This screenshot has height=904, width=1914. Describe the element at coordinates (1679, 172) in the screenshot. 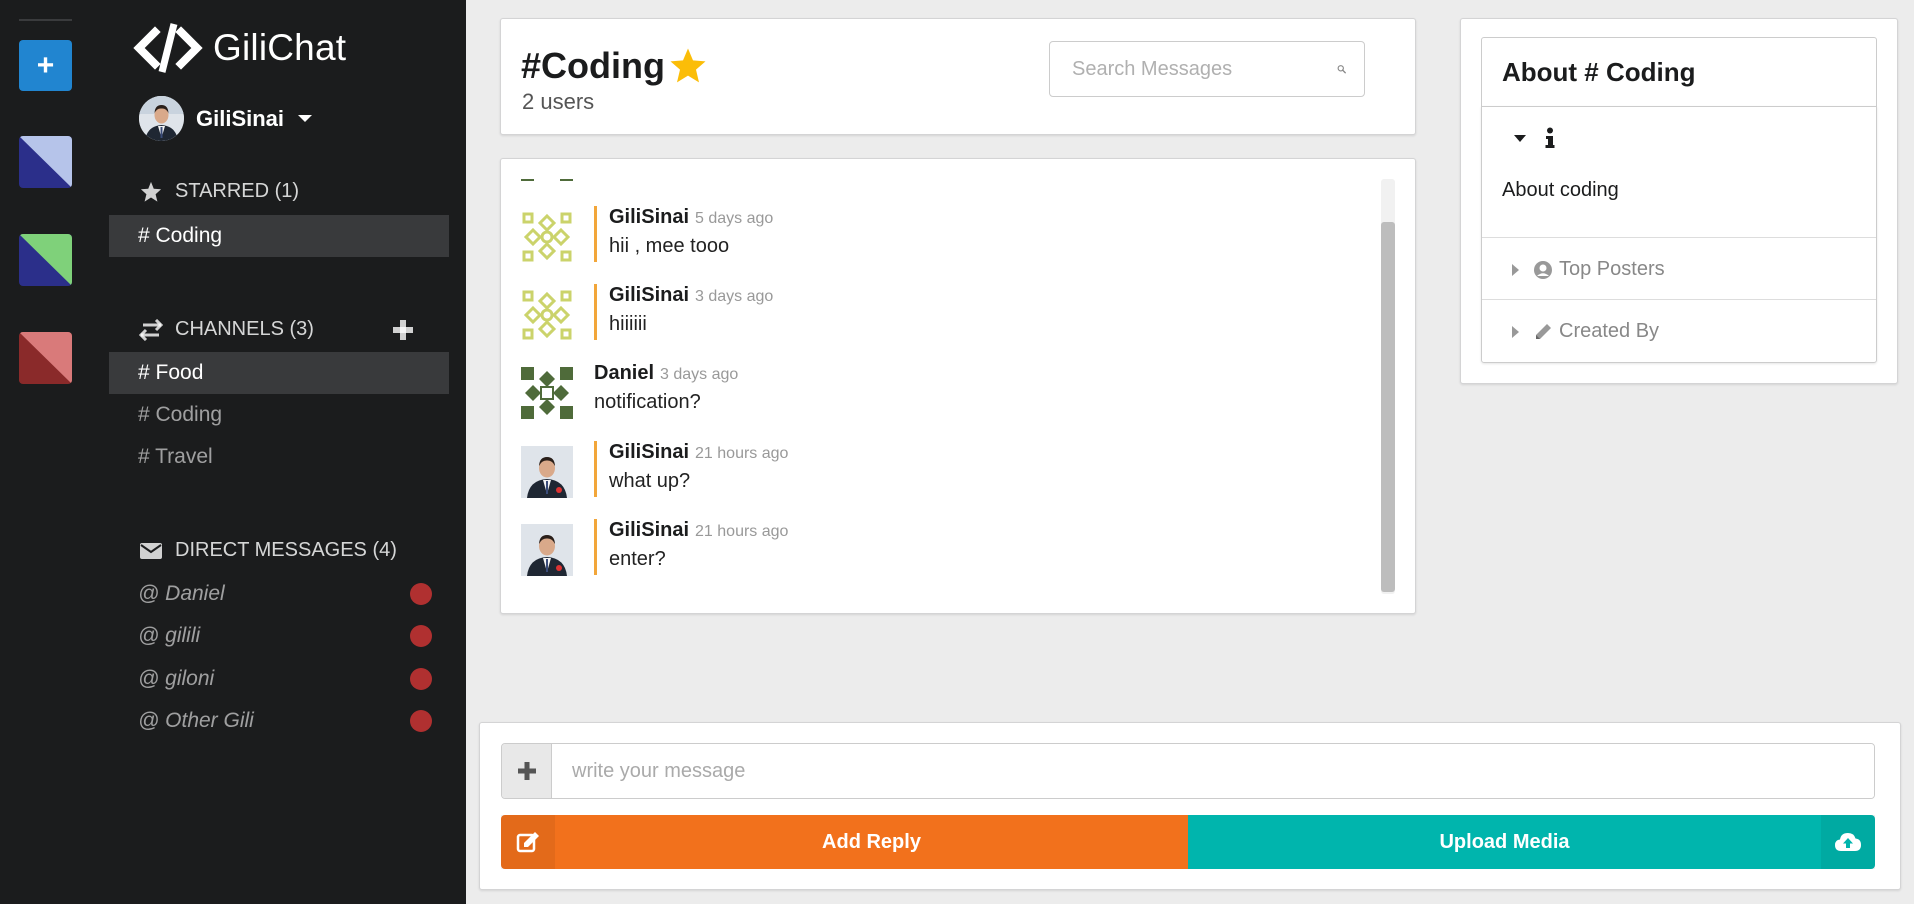

I see `accordion-info: About coding` at that location.